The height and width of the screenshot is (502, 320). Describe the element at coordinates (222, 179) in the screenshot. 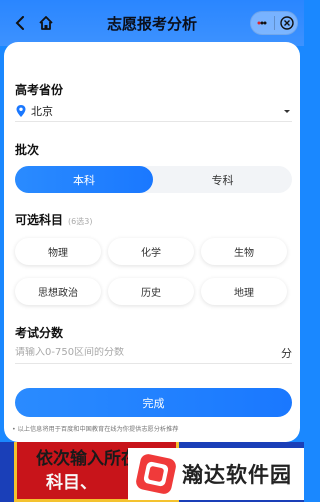

I see `batch-option-vocational: 专科` at that location.